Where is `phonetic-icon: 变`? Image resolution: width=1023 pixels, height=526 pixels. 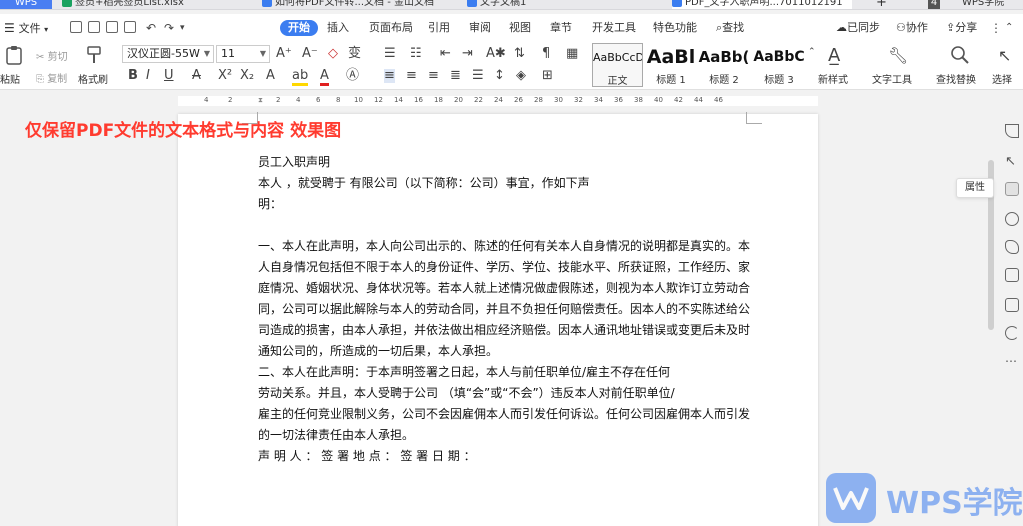
phonetic-icon: 变 is located at coordinates (354, 54).